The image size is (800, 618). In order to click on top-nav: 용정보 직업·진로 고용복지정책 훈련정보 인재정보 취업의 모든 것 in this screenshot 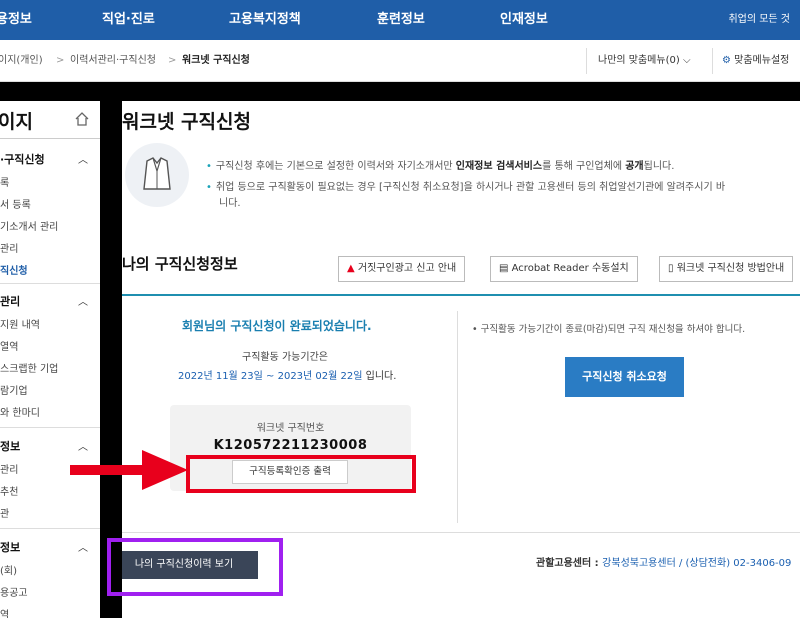, I will do `click(400, 20)`.